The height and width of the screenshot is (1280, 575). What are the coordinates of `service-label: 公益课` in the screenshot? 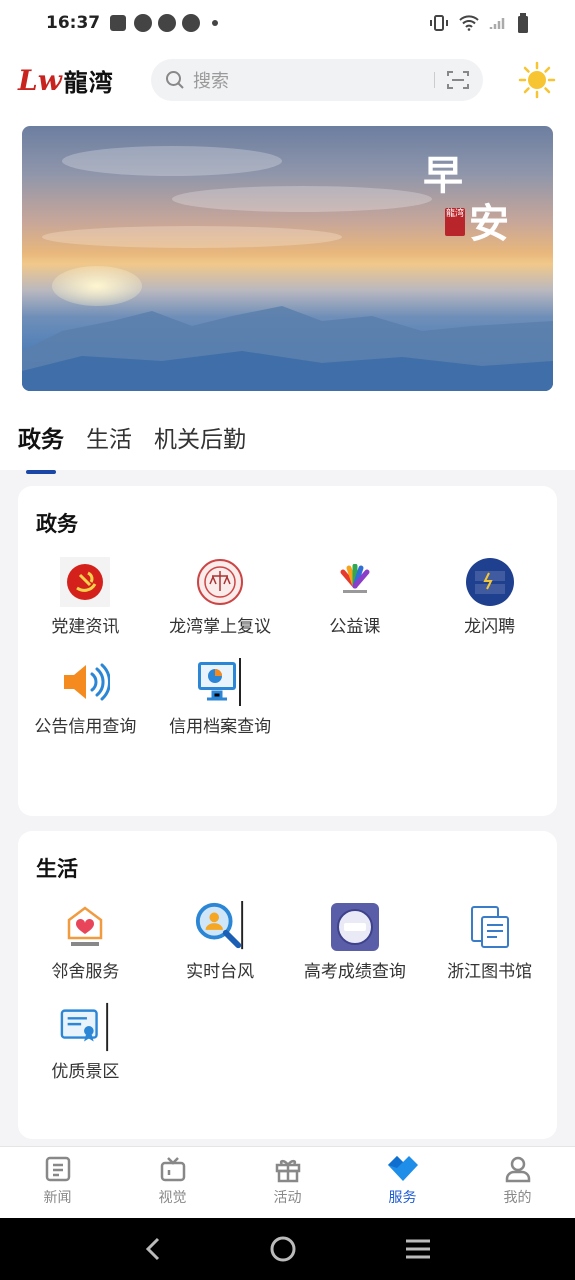 It's located at (355, 627).